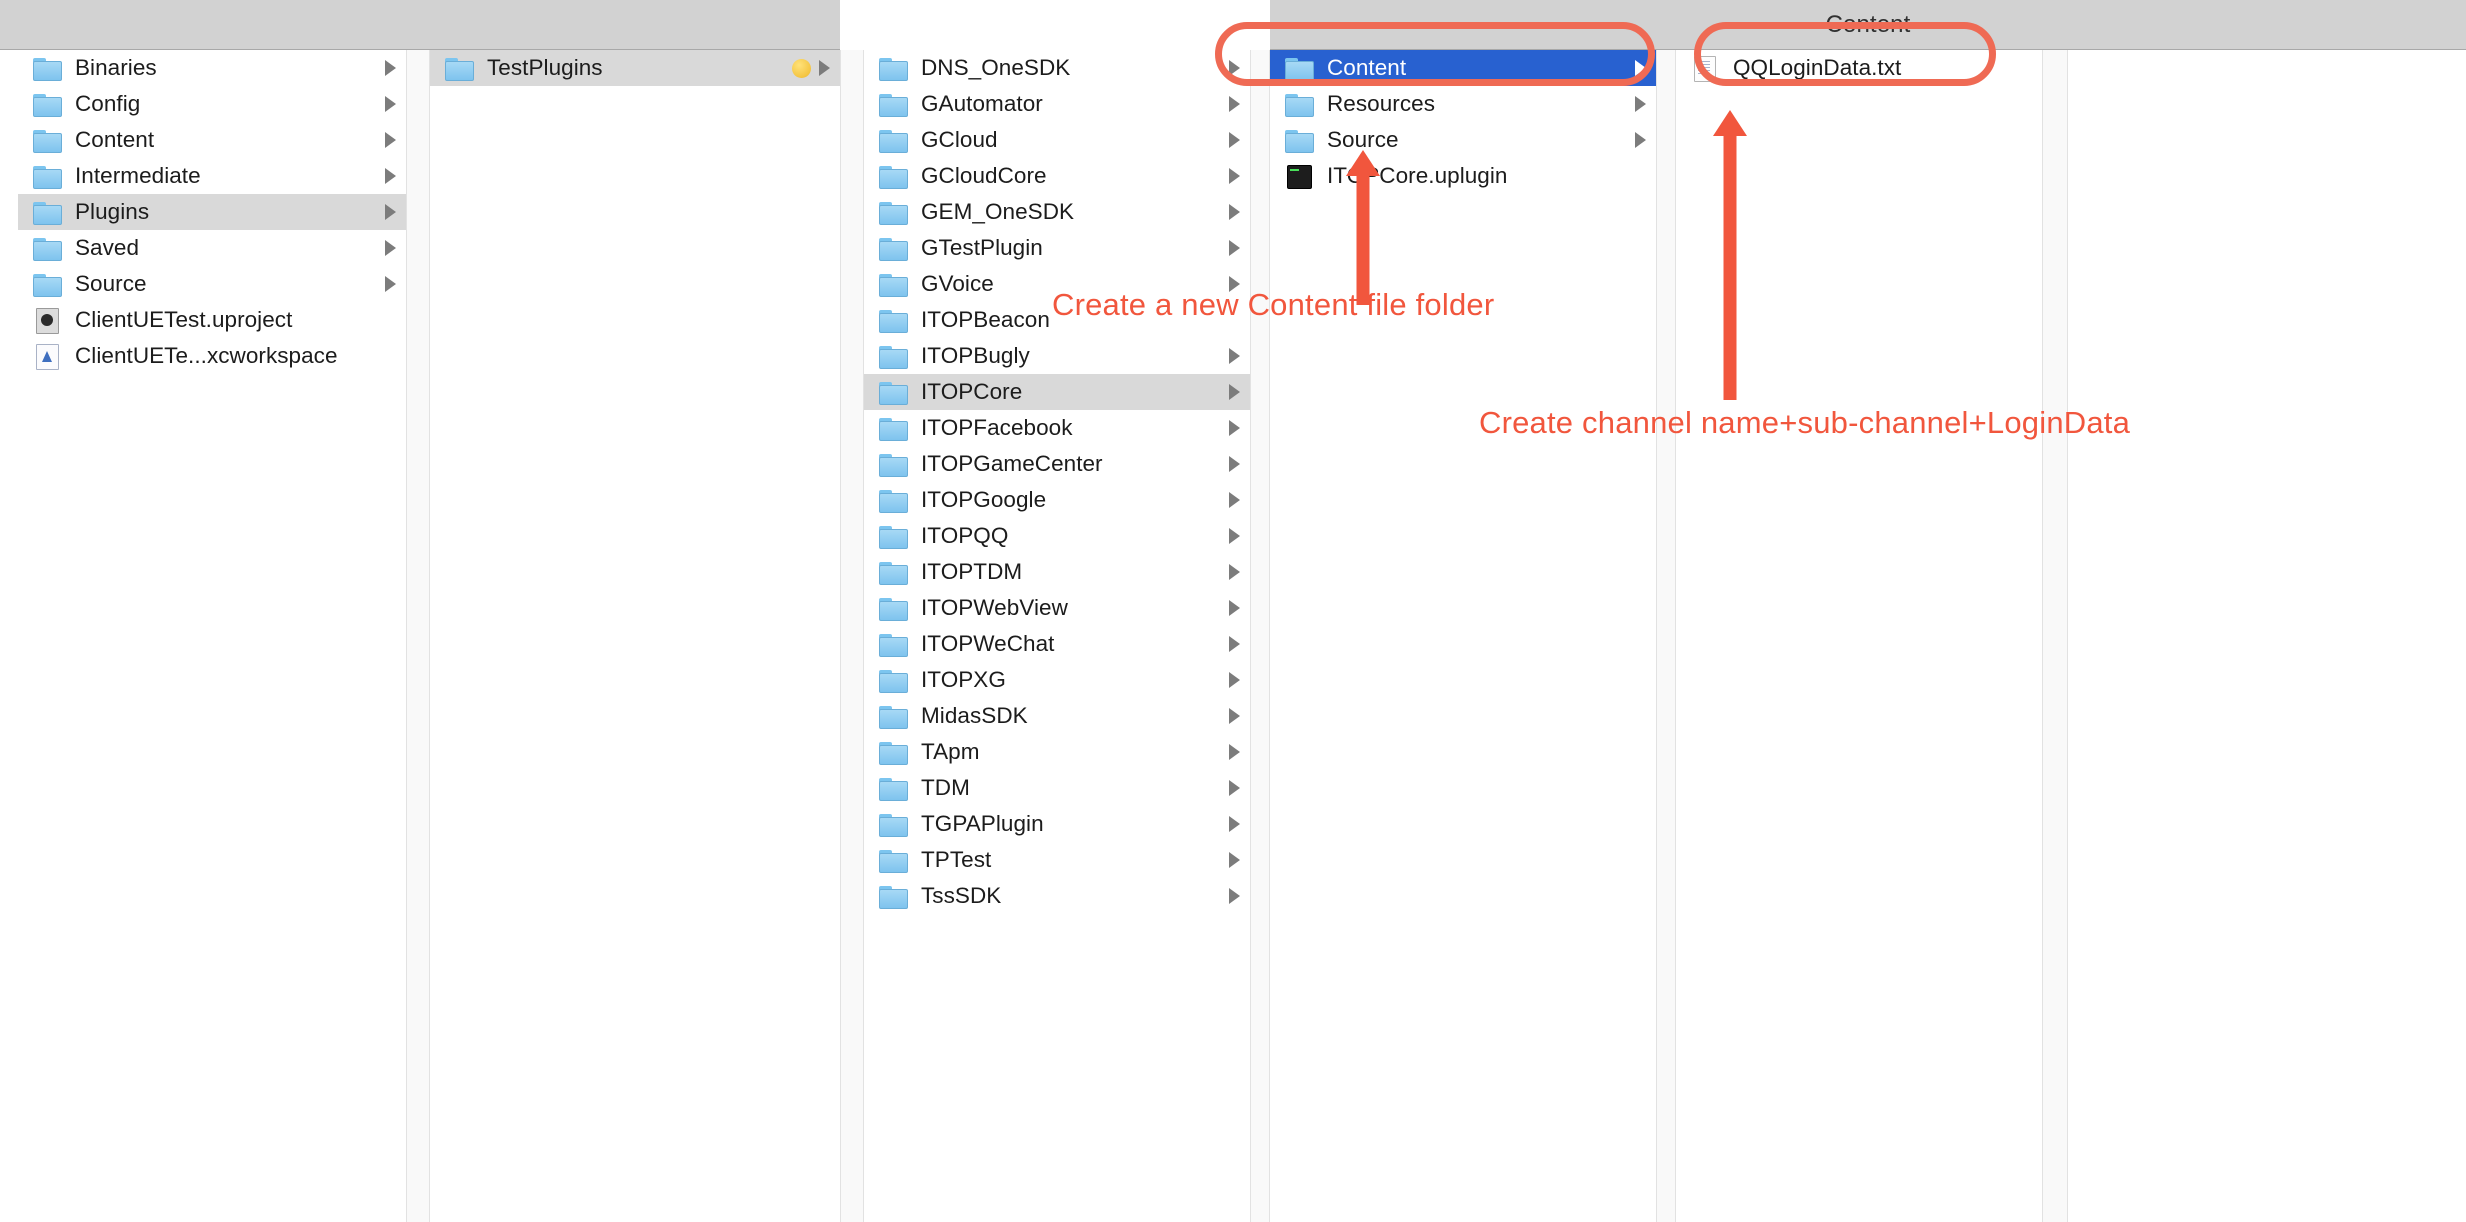  I want to click on file-row-label: ClientUETe...xcworkspace, so click(206, 355).